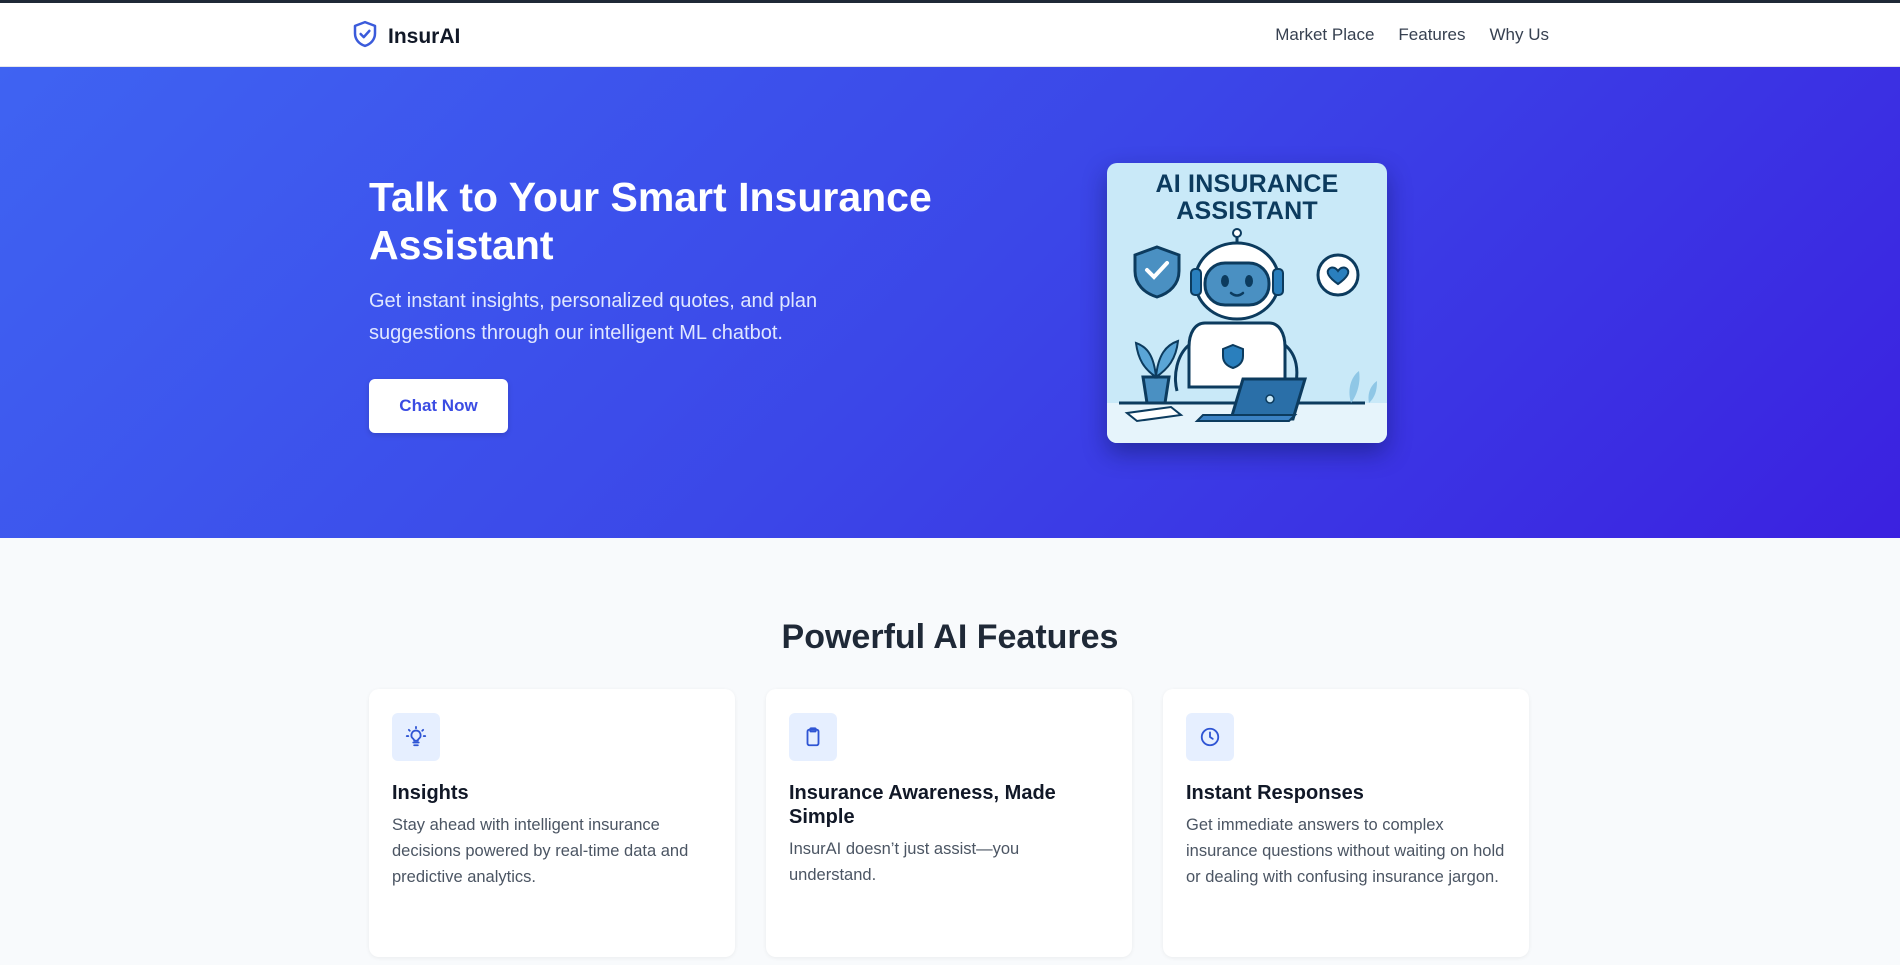  What do you see at coordinates (424, 36) in the screenshot?
I see `brand-name: InsurAI` at bounding box center [424, 36].